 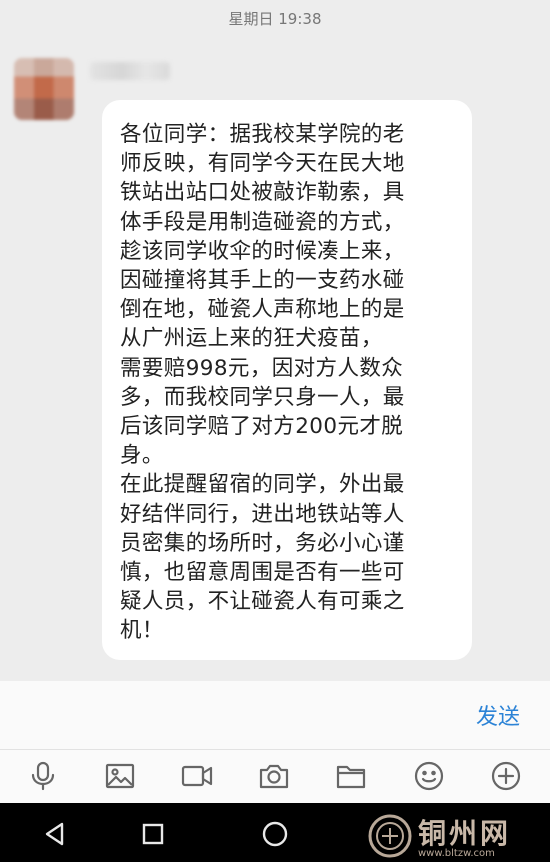 I want to click on watermark-url: www.bltzw.com, so click(x=456, y=853).